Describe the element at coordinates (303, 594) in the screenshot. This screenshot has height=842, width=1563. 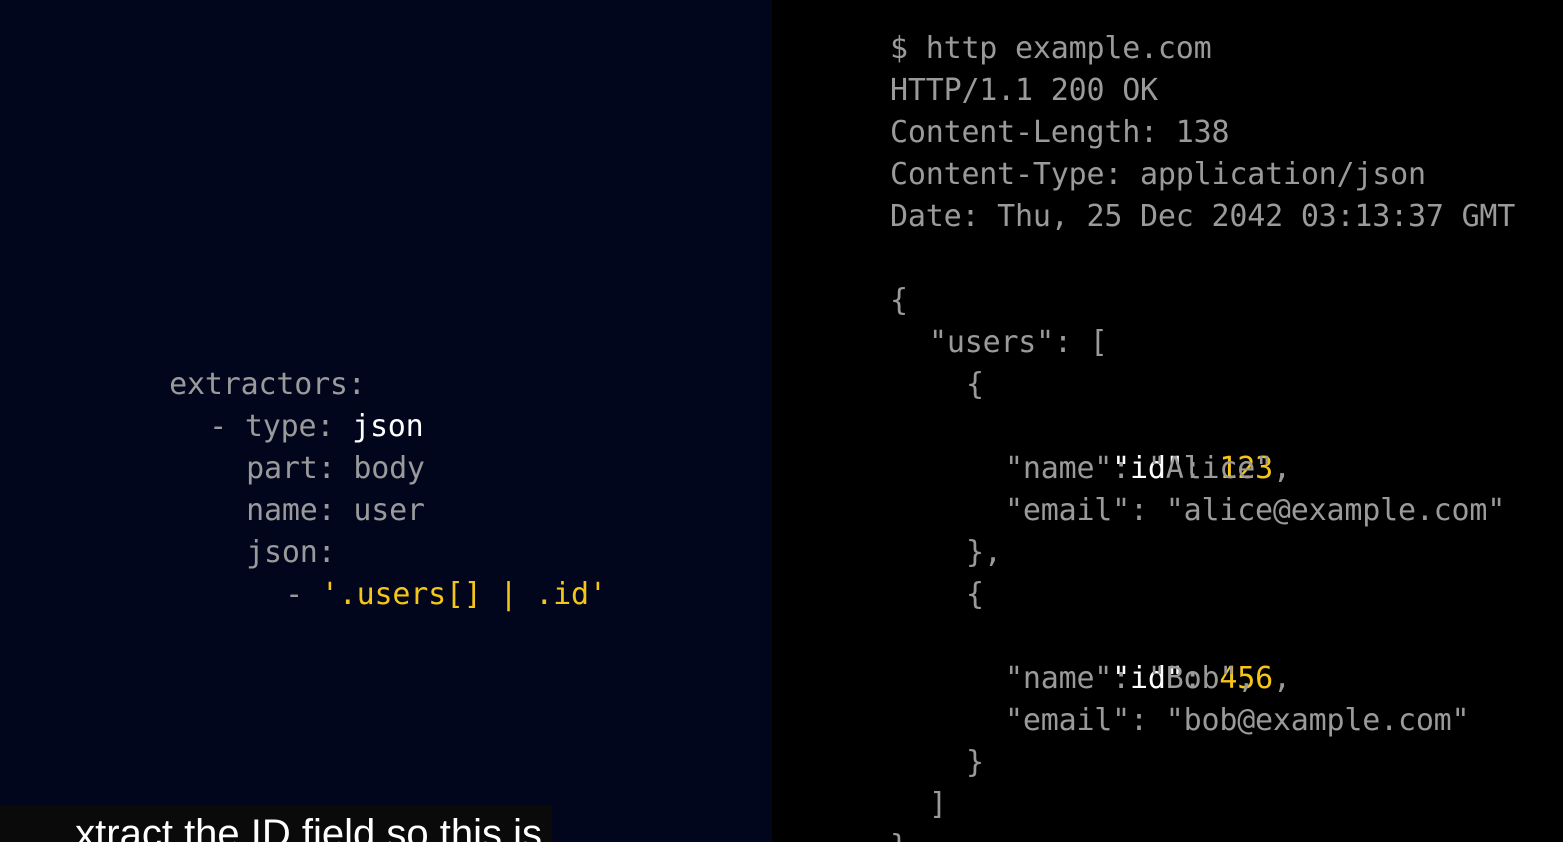
I see `yaml-query-dash: -` at that location.